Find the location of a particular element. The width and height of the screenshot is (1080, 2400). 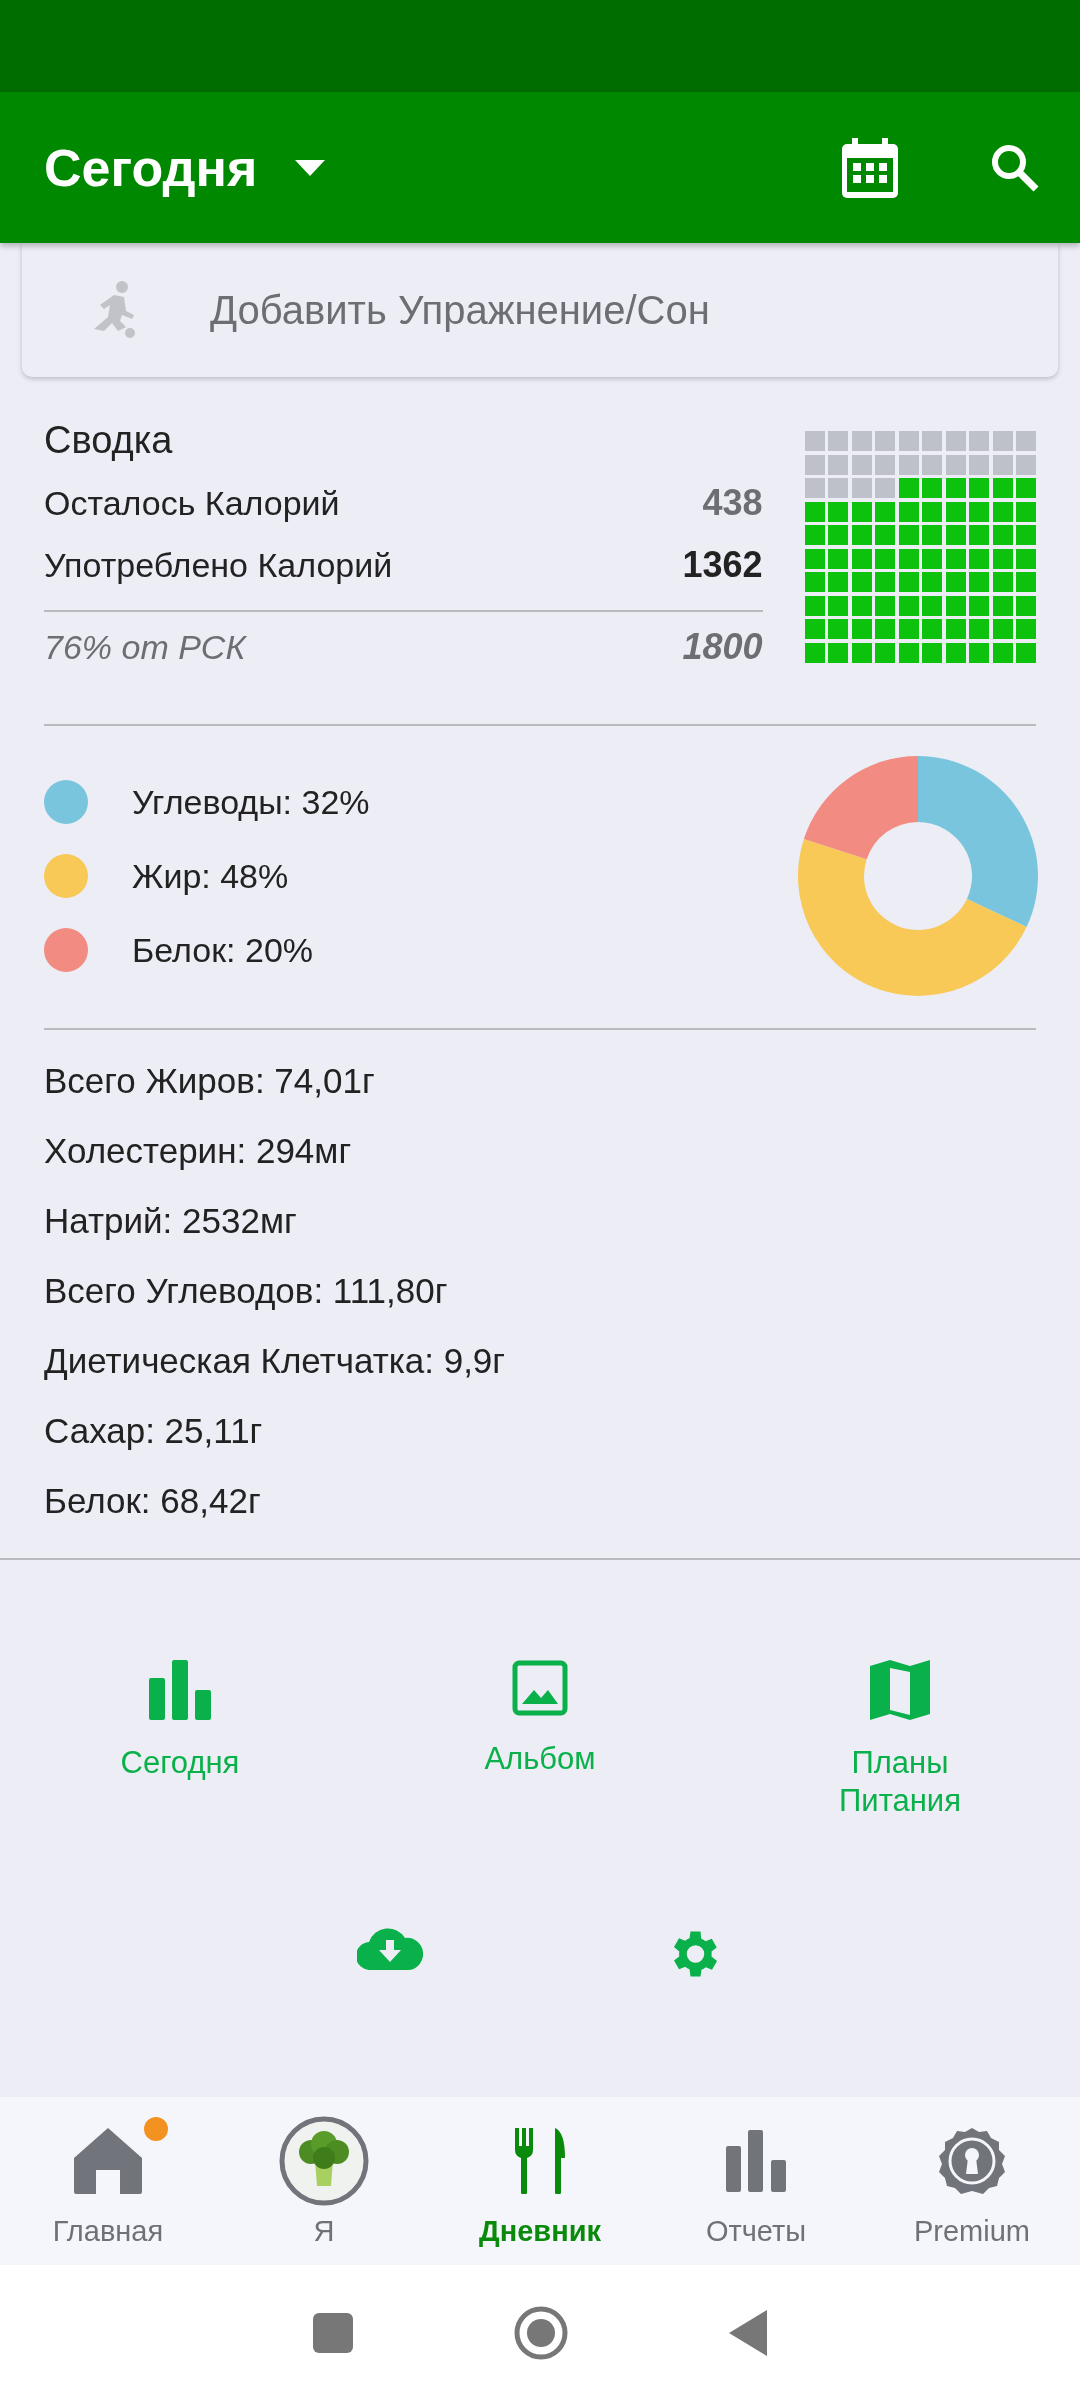

nutrient-line: Сахар: 25,11г is located at coordinates (154, 1431).